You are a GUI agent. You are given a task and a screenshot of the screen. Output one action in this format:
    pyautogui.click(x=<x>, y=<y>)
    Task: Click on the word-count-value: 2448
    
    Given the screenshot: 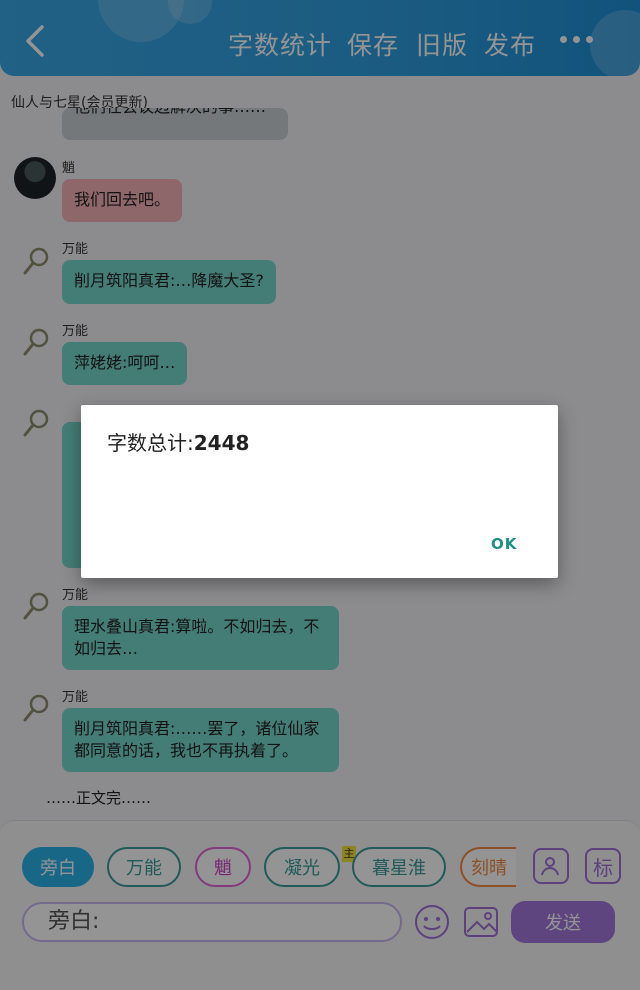 What is the action you would take?
    pyautogui.click(x=221, y=443)
    